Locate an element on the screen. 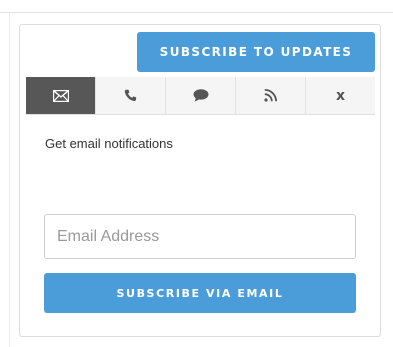 The image size is (393, 347). email-notifications-description: Get email notifications is located at coordinates (109, 143).